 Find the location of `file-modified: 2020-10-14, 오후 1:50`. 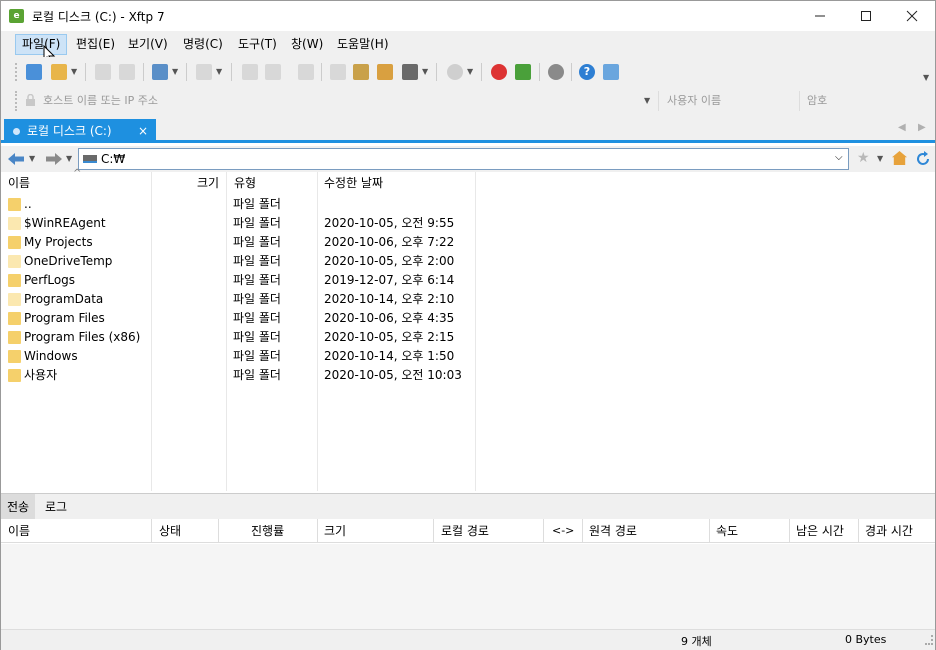

file-modified: 2020-10-14, 오후 1:50 is located at coordinates (389, 356).